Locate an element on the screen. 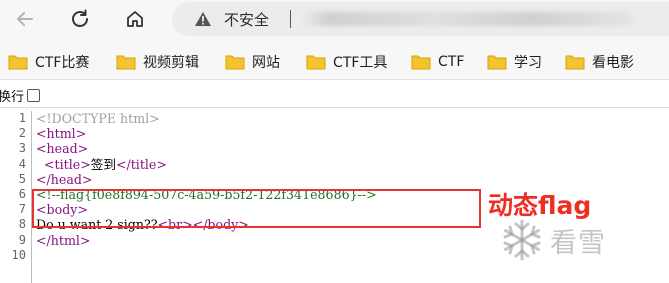 The width and height of the screenshot is (669, 283). watermark-text: 看雪 is located at coordinates (578, 243).